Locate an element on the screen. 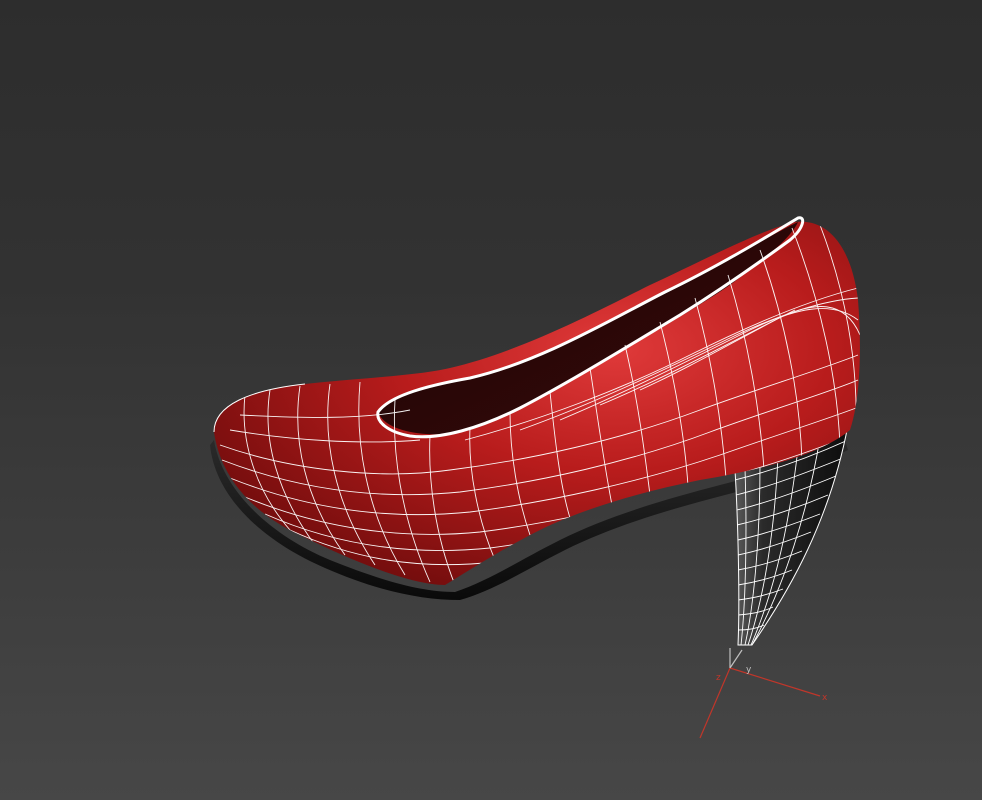 Image resolution: width=982 pixels, height=800 pixels. gizmo-y-label: y is located at coordinates (749, 670).